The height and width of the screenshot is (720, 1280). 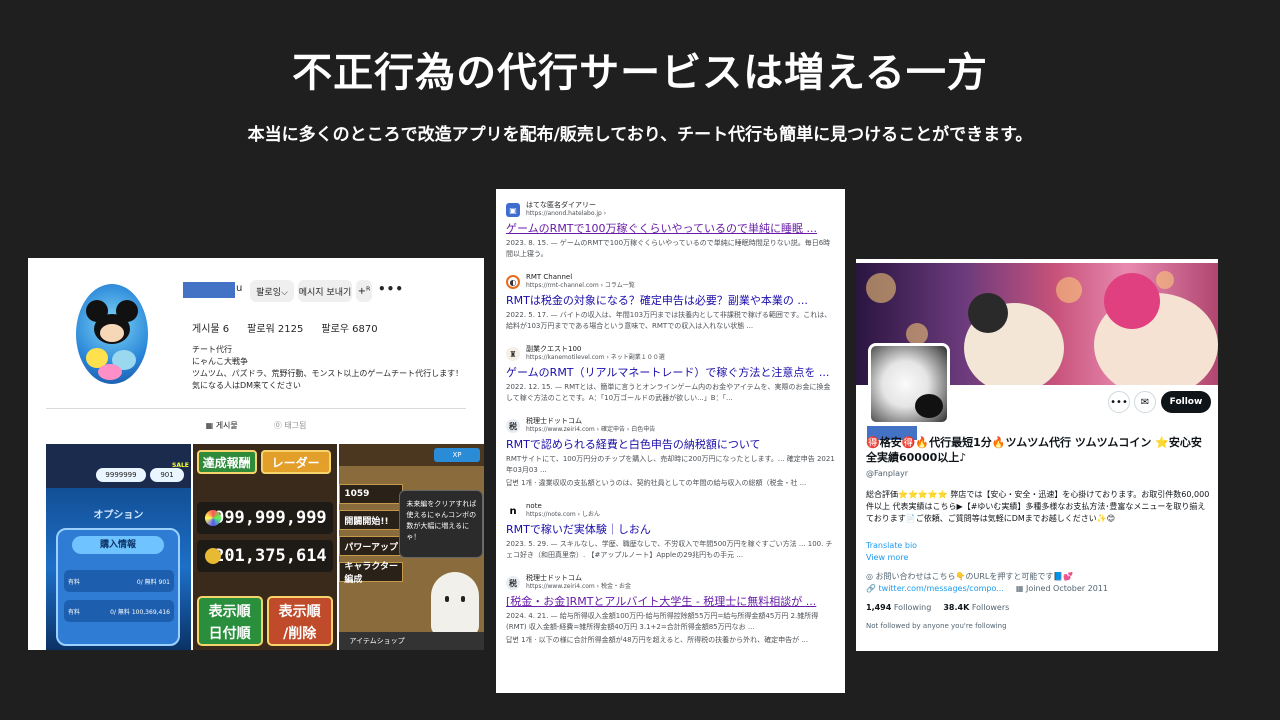 I want to click on tsum-character, so click(x=1156, y=329).